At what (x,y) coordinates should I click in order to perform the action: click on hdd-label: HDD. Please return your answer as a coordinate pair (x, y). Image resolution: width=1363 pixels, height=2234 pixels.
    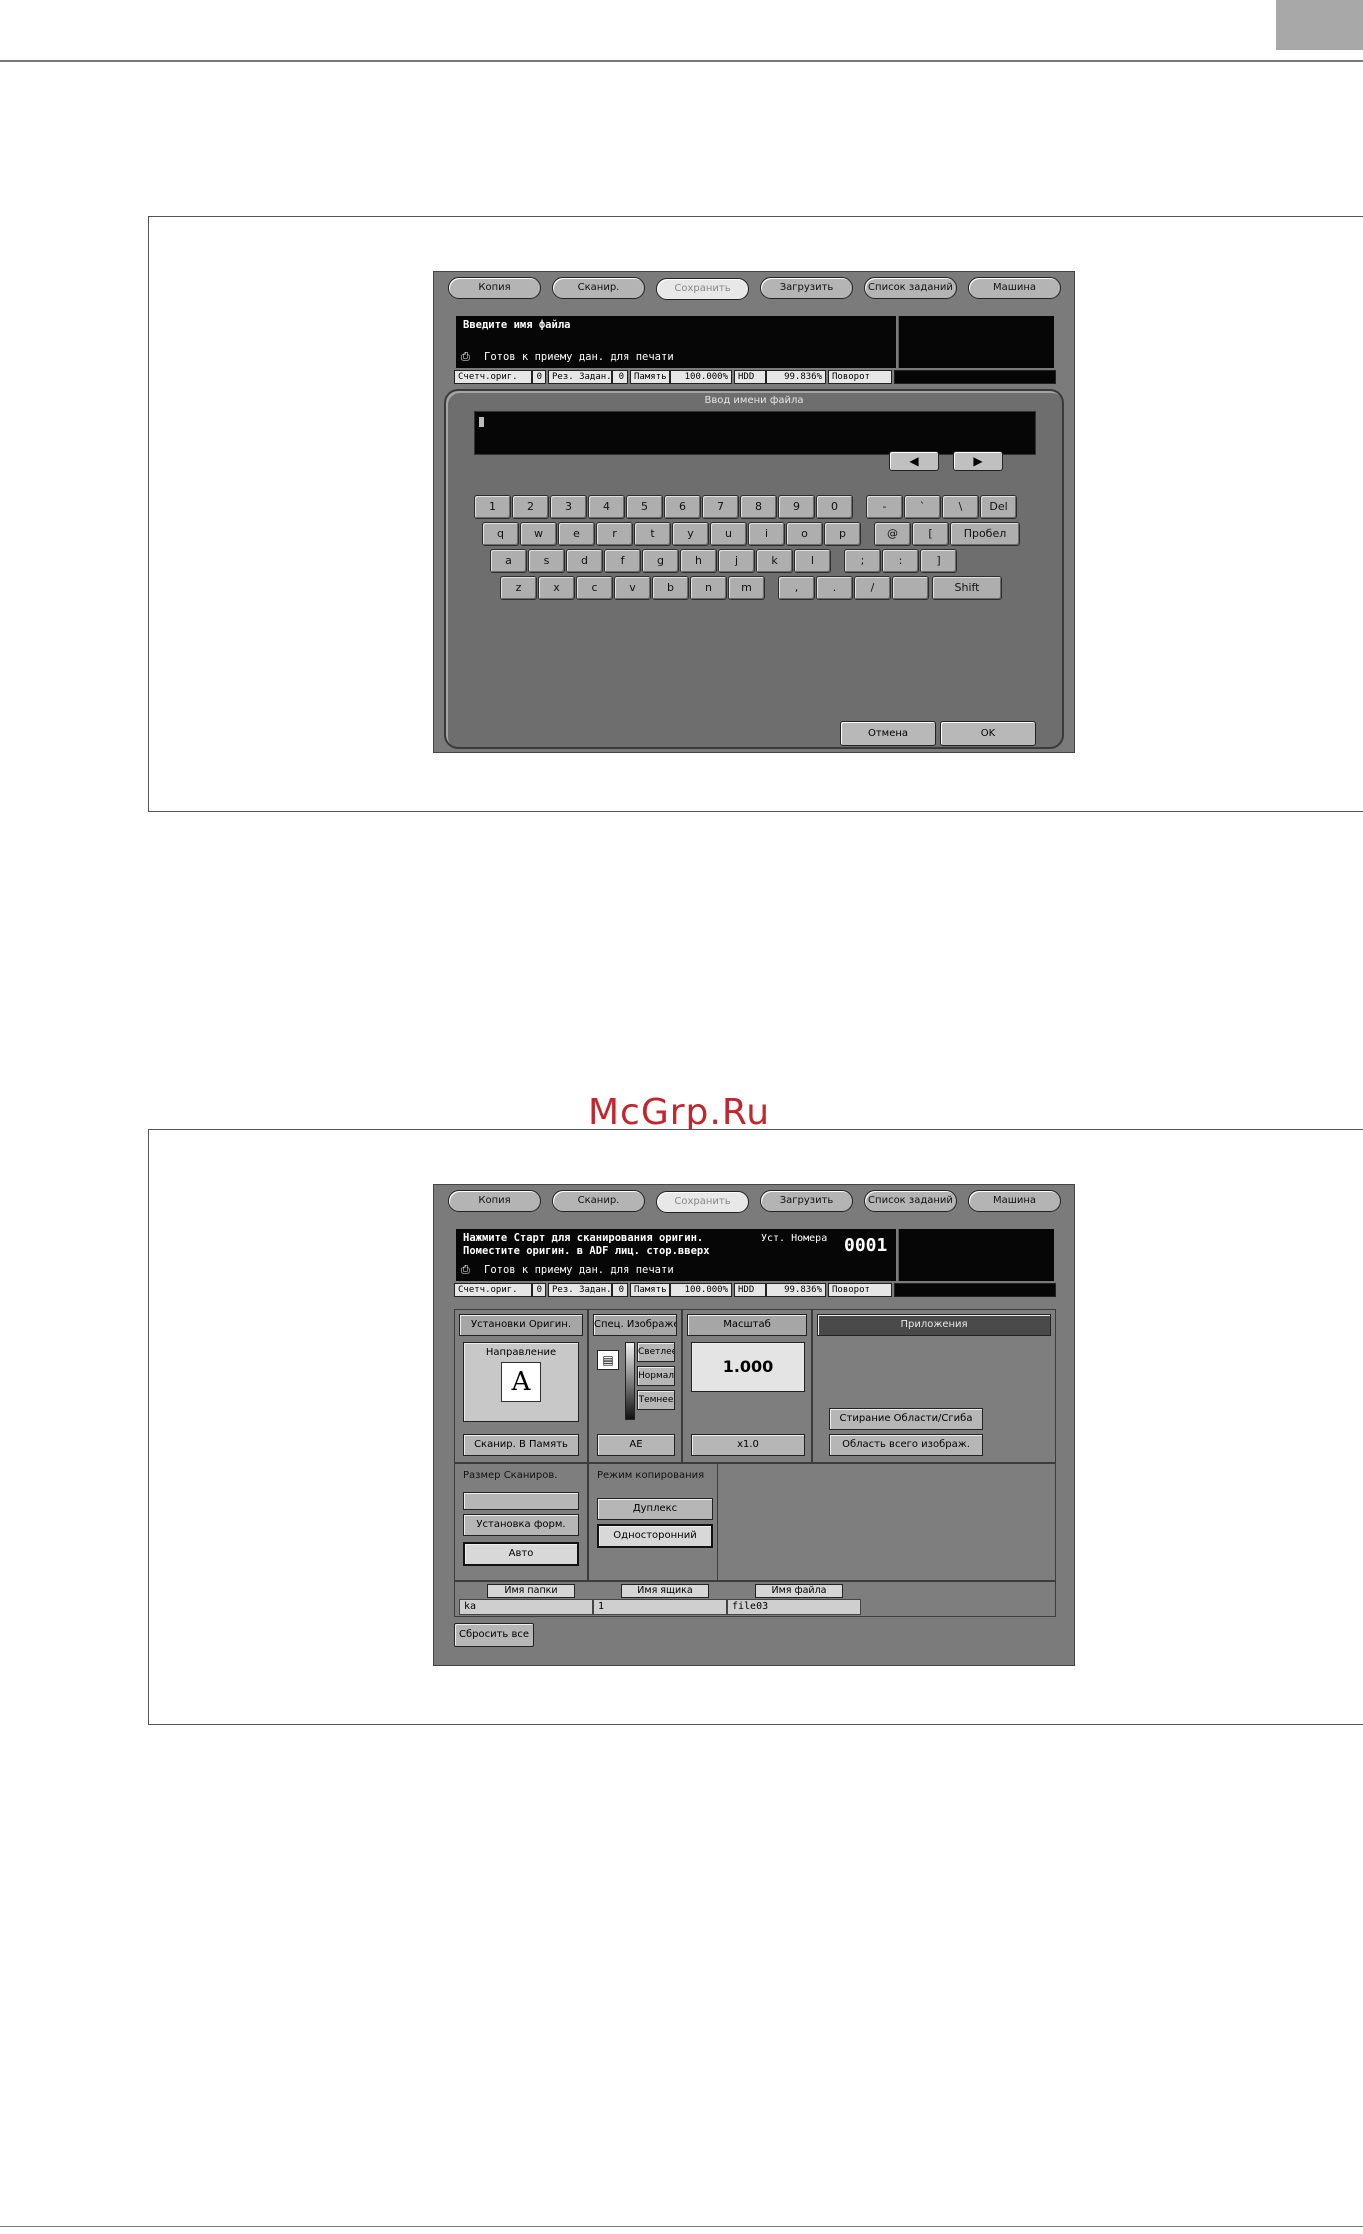
    Looking at the image, I should click on (750, 377).